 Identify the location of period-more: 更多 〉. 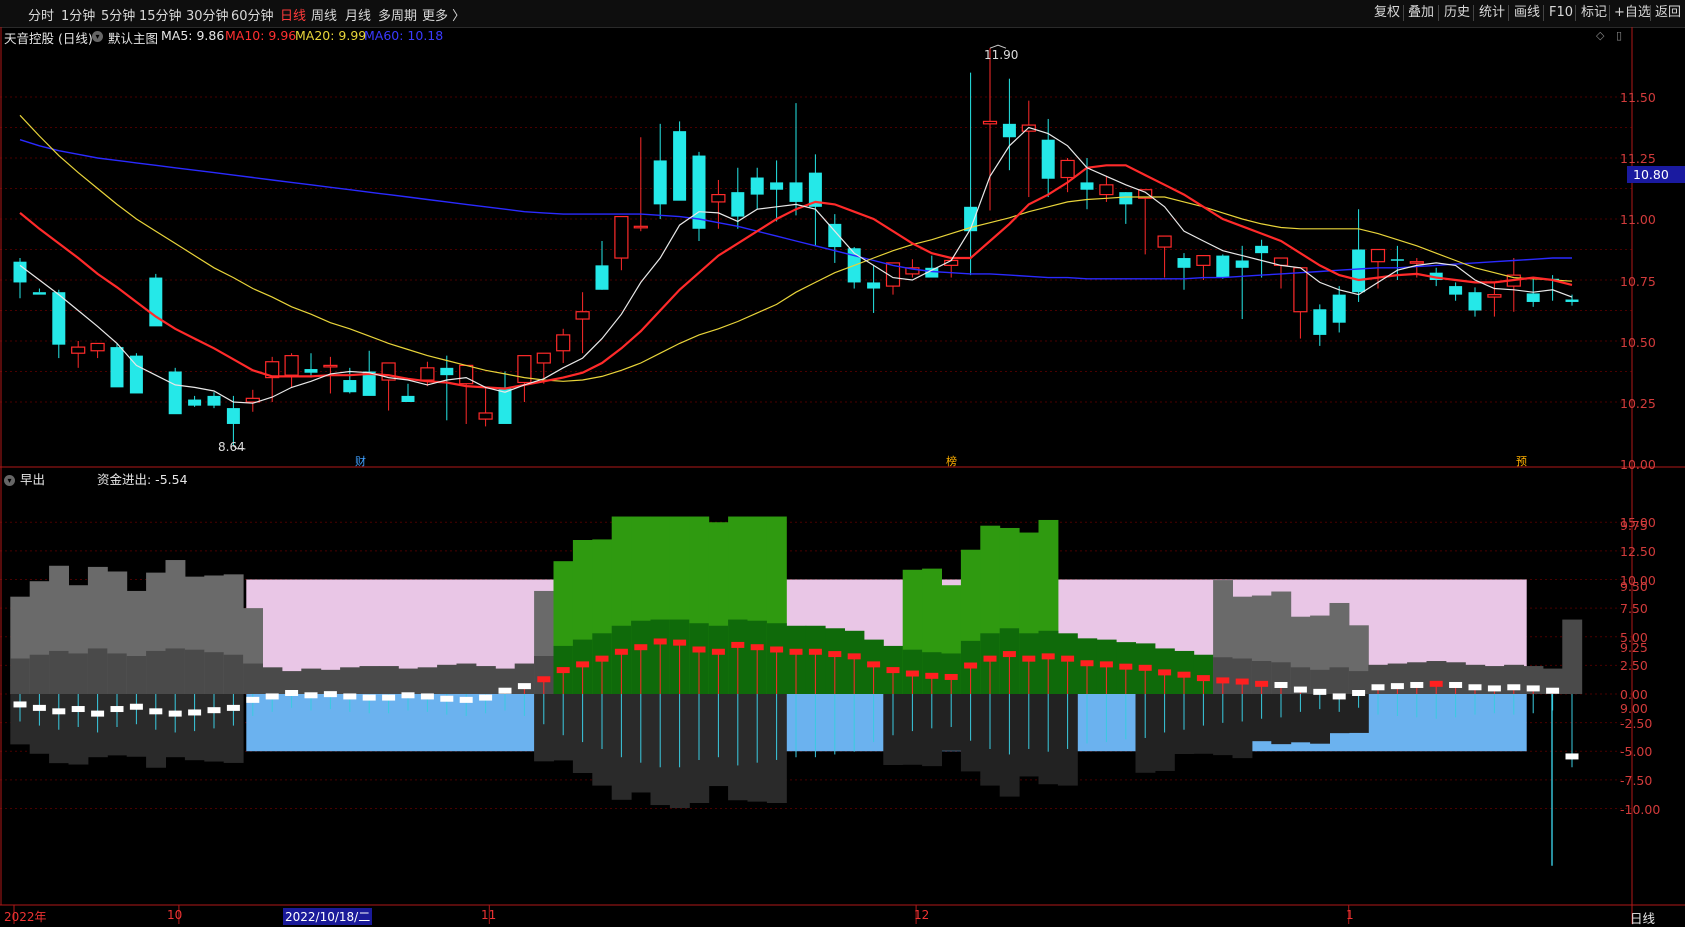
(443, 14).